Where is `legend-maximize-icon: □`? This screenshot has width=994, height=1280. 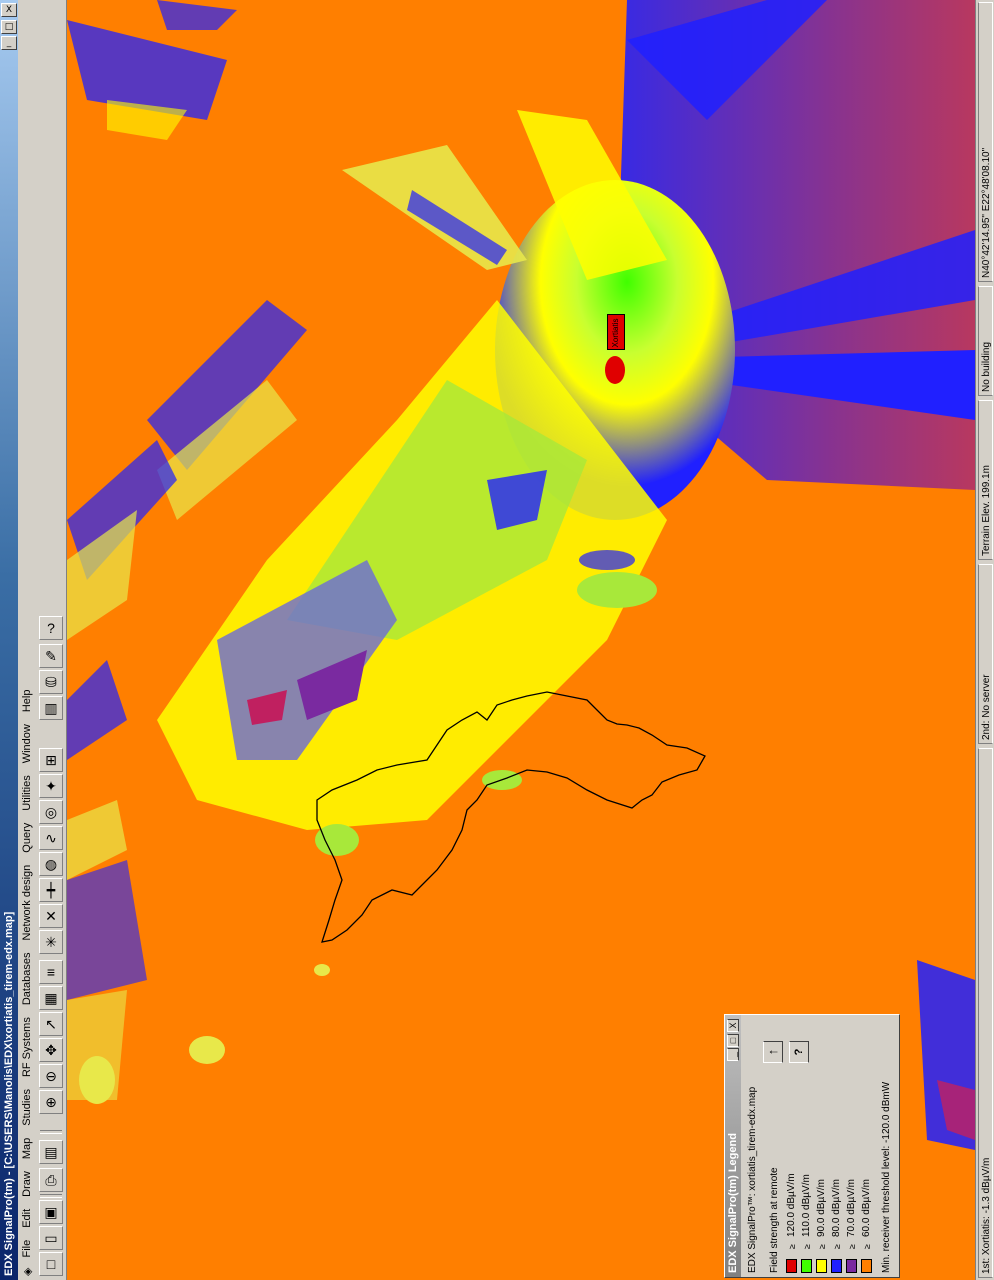
legend-maximize-icon: □ is located at coordinates (733, 1040).